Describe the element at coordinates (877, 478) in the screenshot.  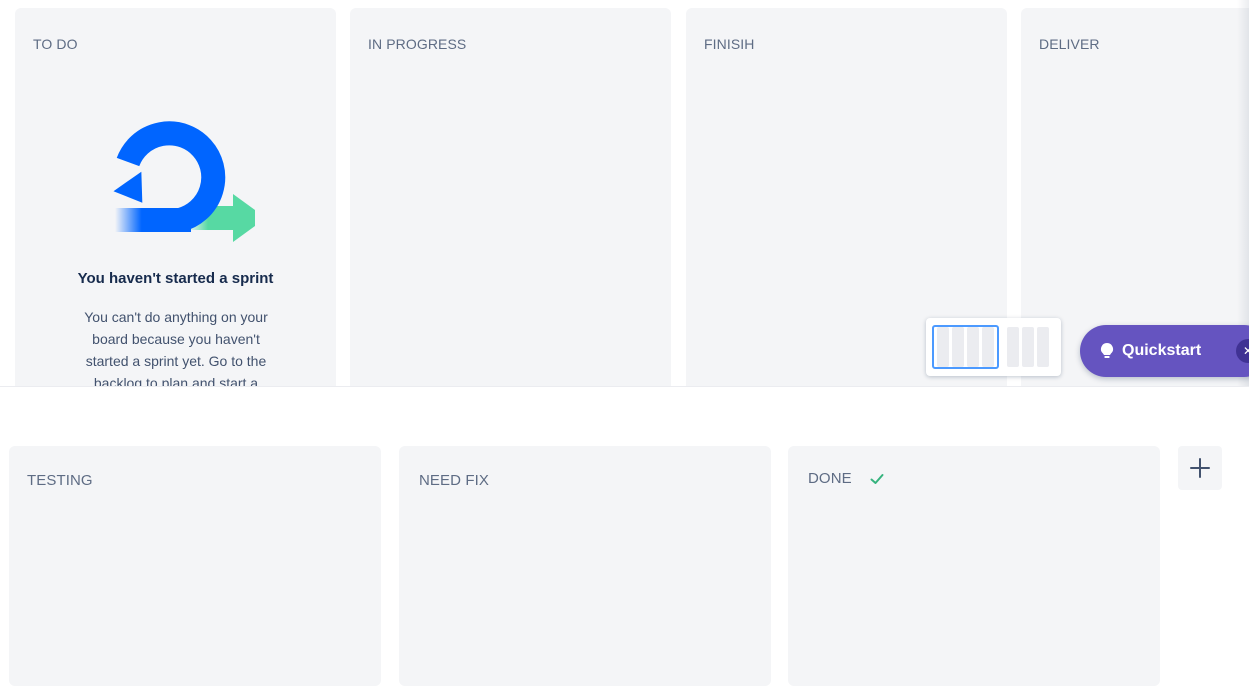
I see `check-icon` at that location.